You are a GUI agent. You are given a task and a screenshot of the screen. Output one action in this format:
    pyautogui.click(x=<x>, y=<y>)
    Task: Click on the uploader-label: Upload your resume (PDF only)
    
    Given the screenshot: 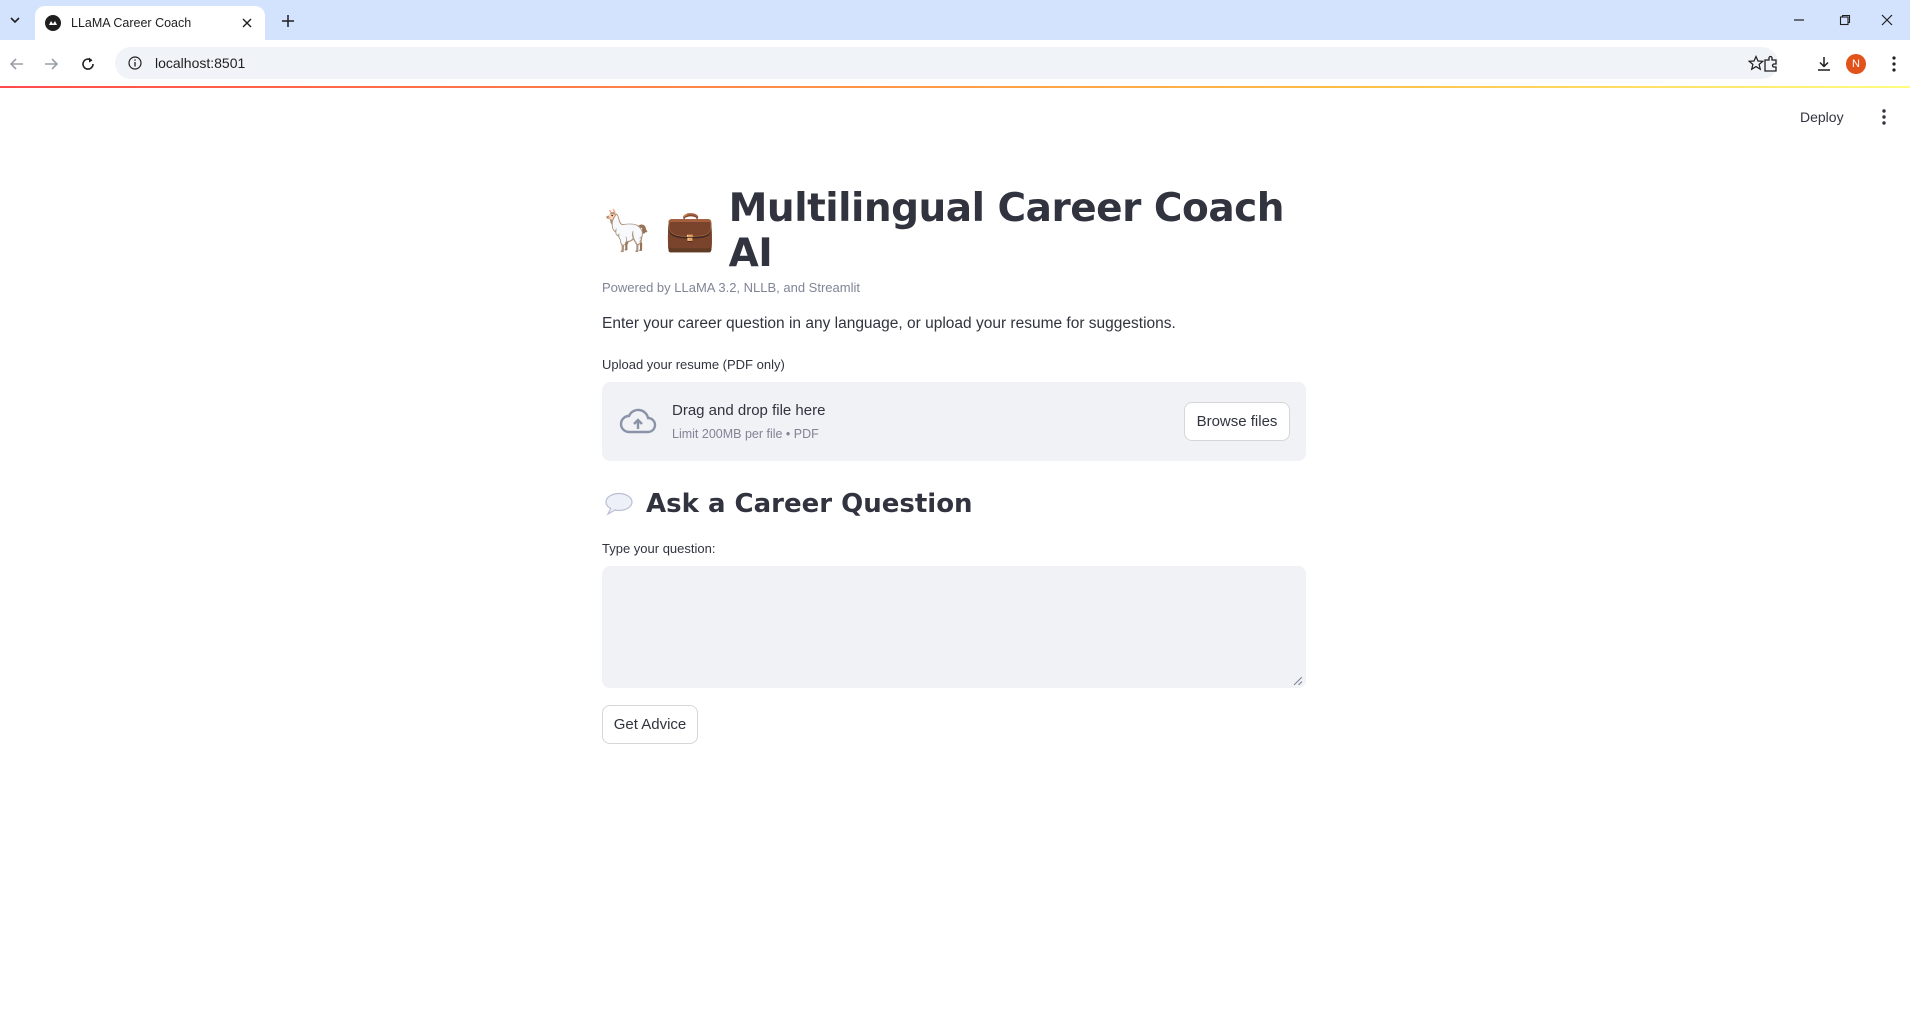 What is the action you would take?
    pyautogui.click(x=693, y=364)
    